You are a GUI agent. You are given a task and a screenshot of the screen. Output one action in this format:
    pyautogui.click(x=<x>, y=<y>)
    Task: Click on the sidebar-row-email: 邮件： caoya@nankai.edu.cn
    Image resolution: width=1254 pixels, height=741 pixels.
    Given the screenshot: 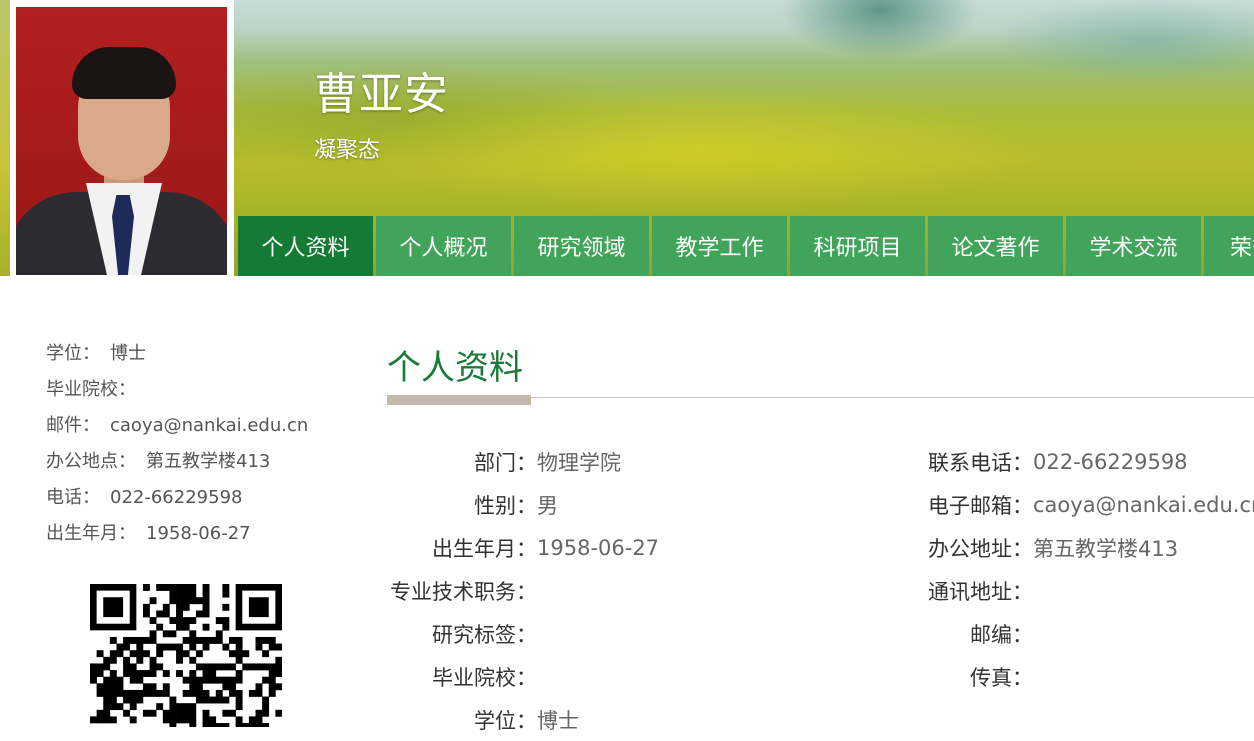 What is the action you would take?
    pyautogui.click(x=177, y=425)
    